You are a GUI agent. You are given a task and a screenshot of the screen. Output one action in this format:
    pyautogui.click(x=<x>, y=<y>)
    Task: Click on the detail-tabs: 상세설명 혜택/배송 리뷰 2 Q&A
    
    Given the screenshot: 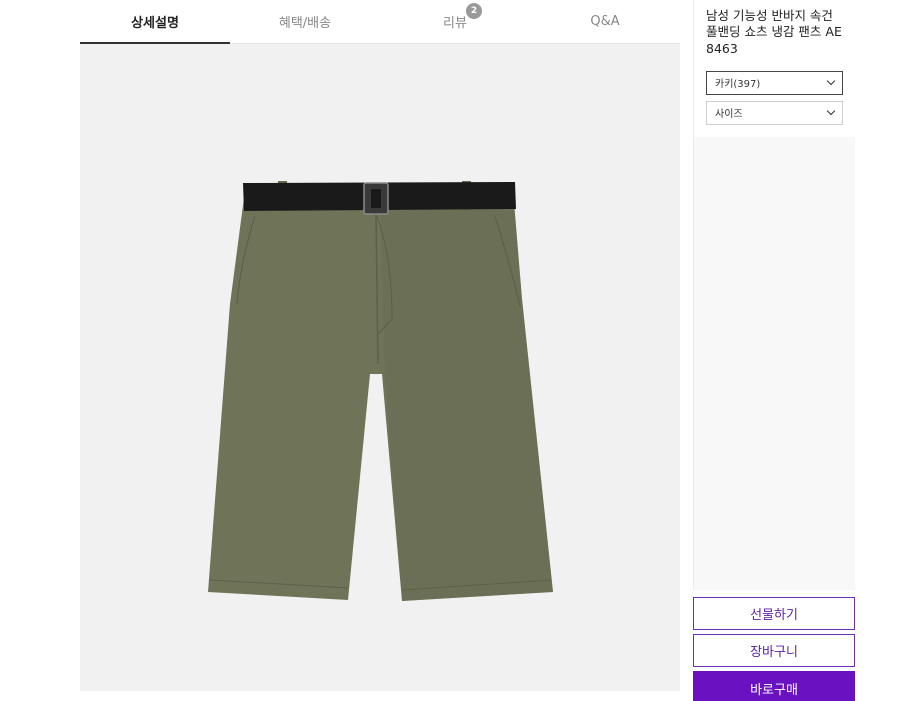 What is the action you would take?
    pyautogui.click(x=380, y=22)
    